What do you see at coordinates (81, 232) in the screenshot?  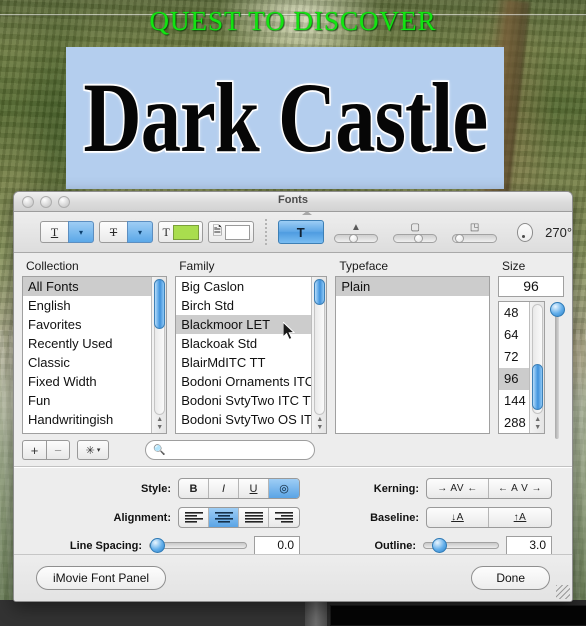 I see `underline-menu-button: ▾` at bounding box center [81, 232].